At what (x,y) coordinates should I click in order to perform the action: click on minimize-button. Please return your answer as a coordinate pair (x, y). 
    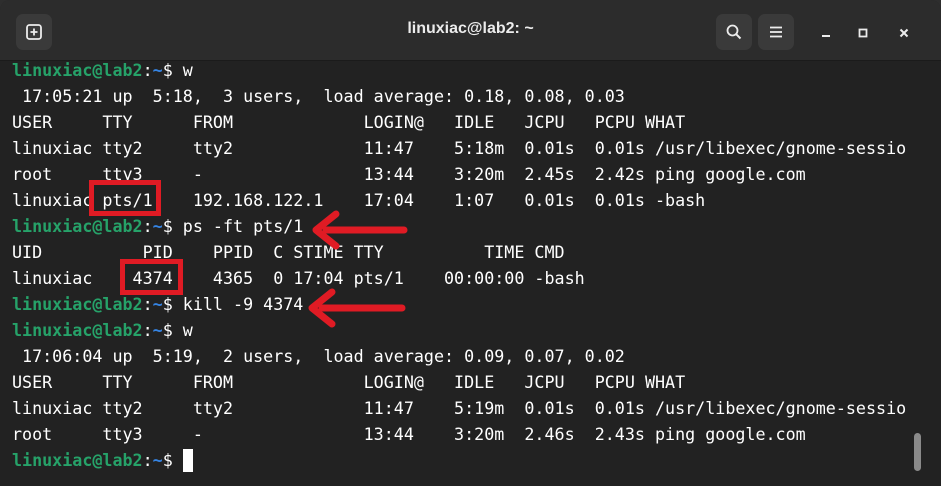
    Looking at the image, I should click on (826, 33).